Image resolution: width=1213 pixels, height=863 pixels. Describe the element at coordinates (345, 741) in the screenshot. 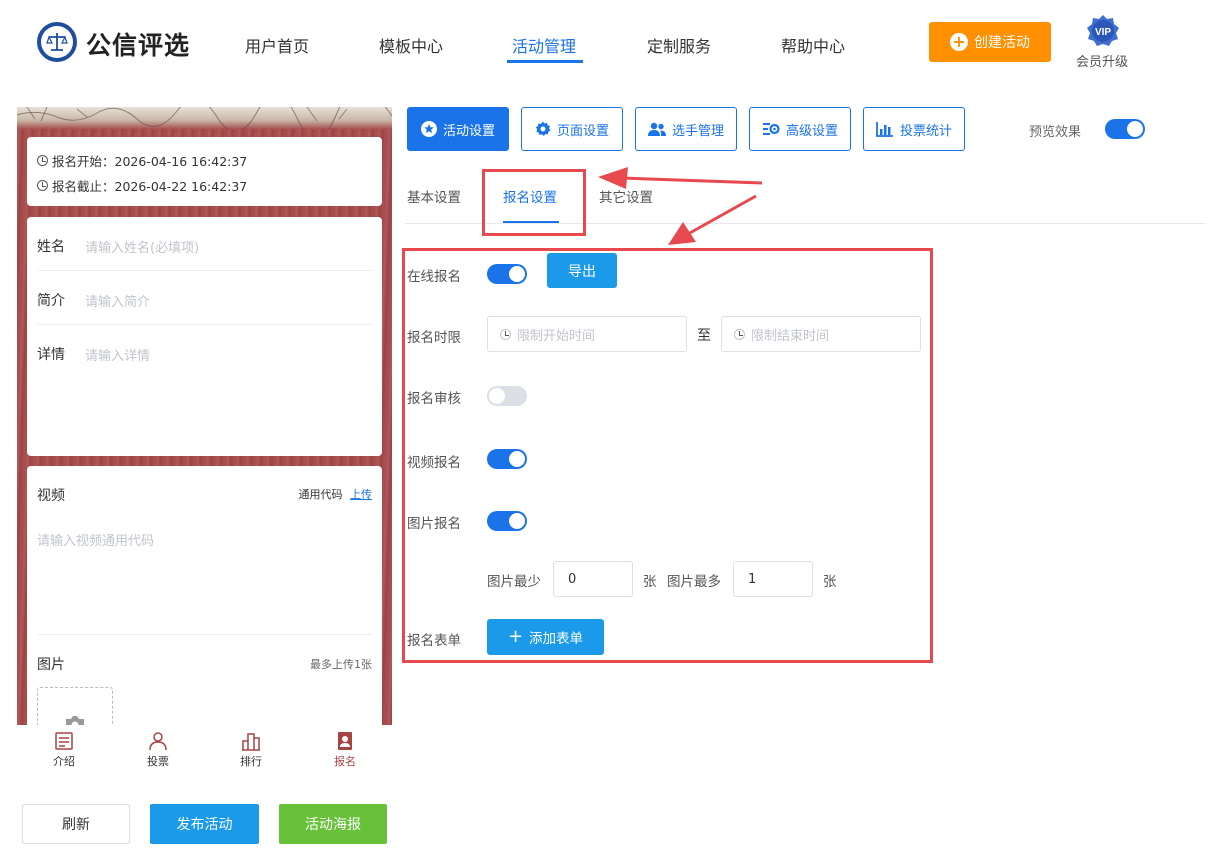

I see `signup-icon` at that location.